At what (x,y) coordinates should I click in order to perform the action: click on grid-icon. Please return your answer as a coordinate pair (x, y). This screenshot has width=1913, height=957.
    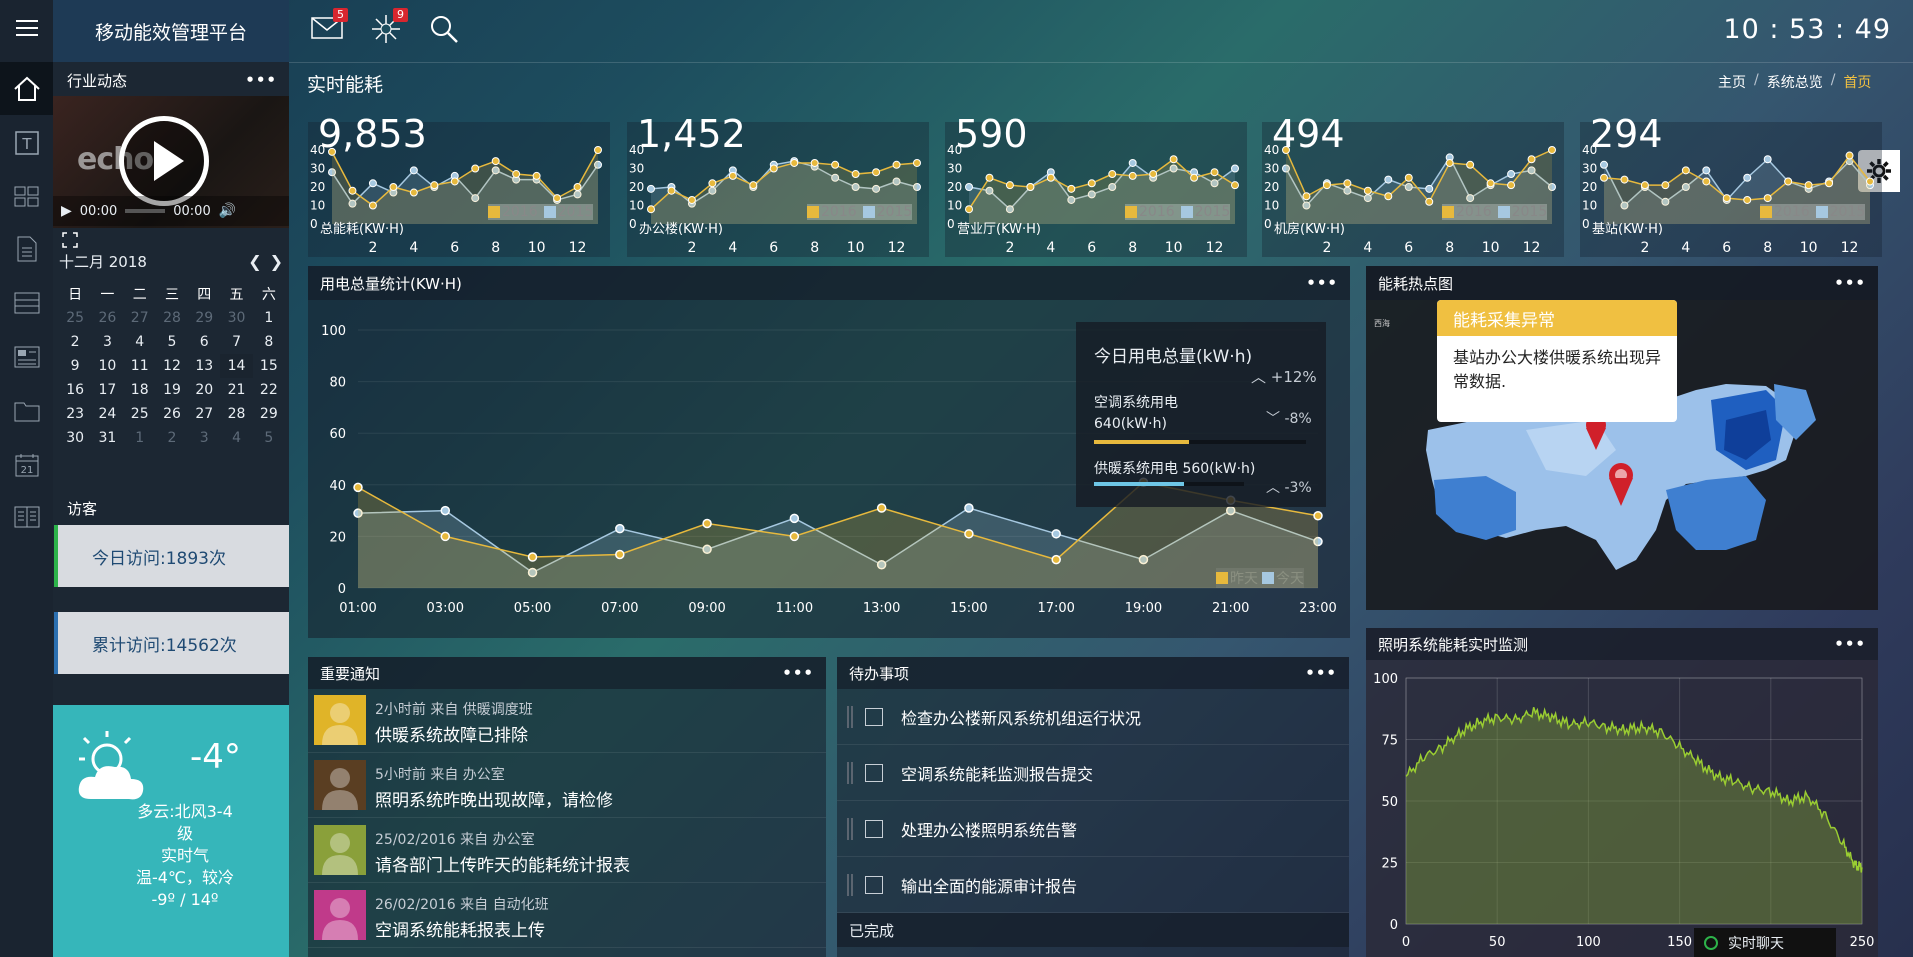
    Looking at the image, I should click on (26, 196).